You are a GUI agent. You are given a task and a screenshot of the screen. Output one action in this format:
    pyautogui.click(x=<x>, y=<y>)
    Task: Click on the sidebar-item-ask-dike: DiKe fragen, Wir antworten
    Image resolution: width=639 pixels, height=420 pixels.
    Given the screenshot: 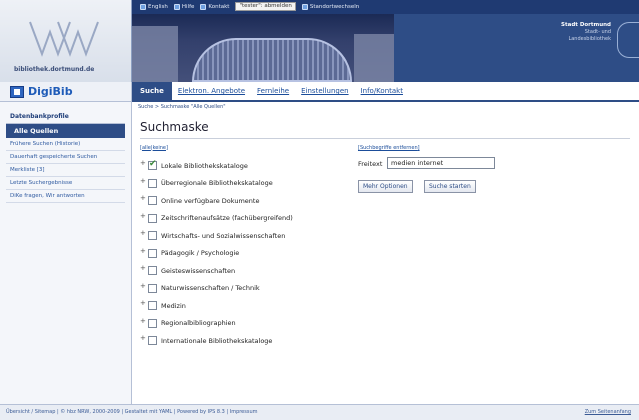 What is the action you would take?
    pyautogui.click(x=65, y=196)
    